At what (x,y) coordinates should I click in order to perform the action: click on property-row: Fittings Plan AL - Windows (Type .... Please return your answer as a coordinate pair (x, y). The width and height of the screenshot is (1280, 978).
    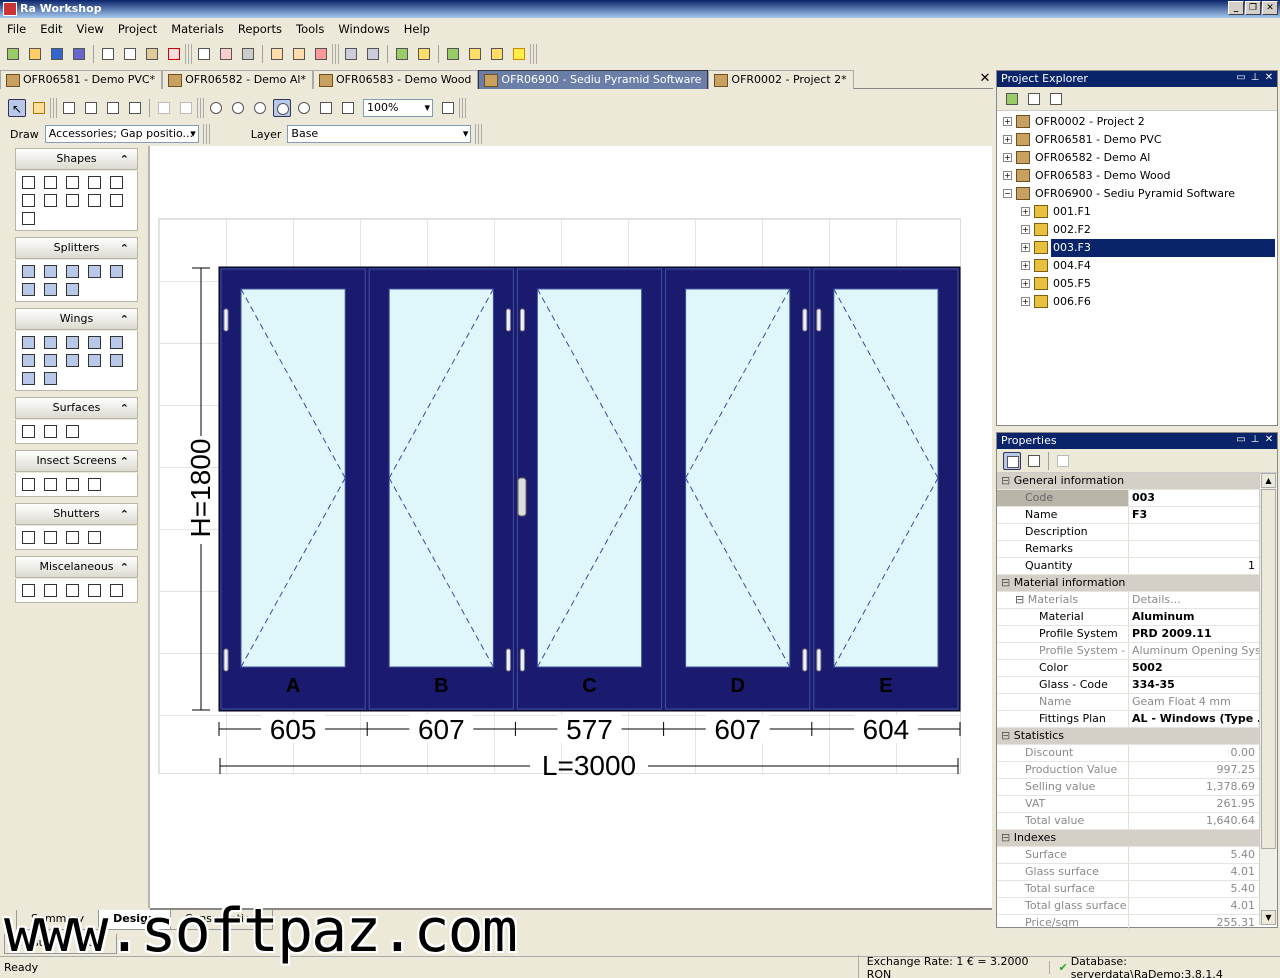
    Looking at the image, I should click on (1128, 719).